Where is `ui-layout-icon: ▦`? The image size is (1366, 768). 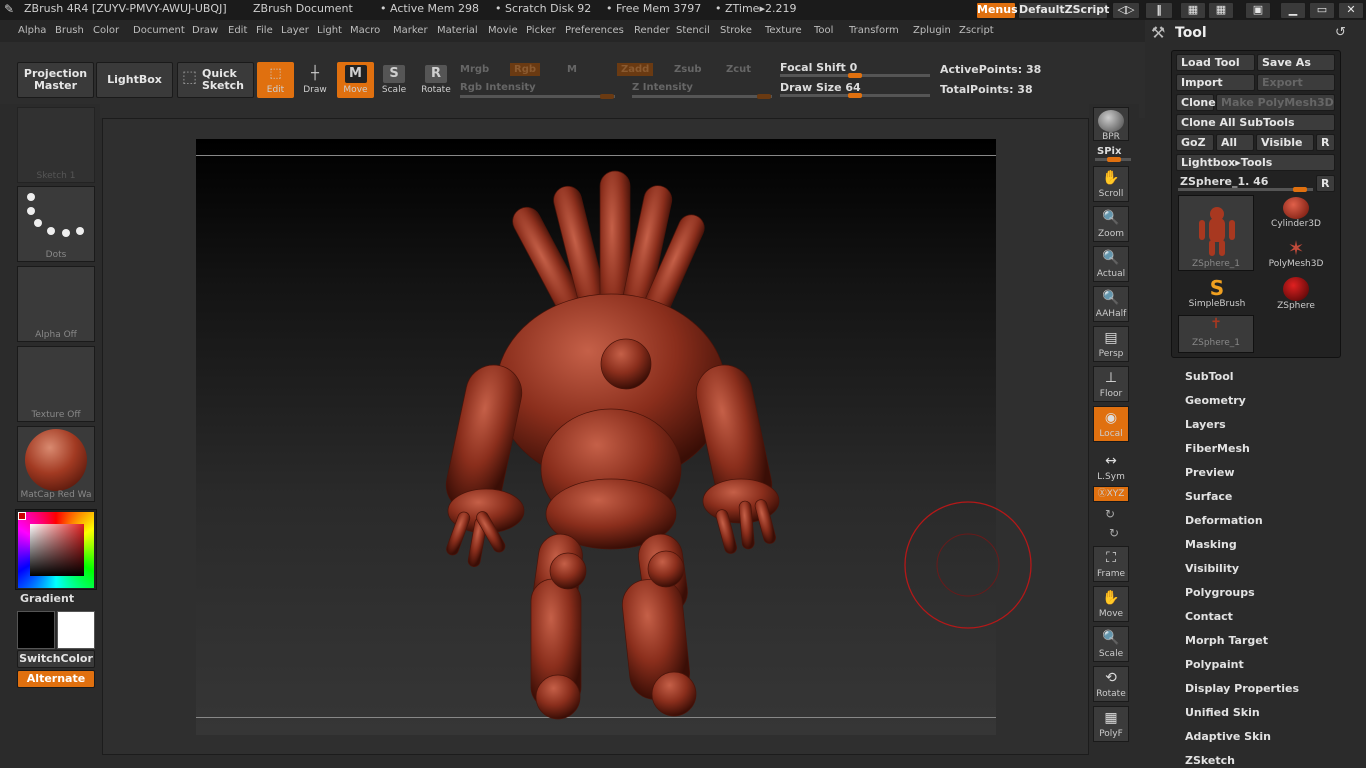 ui-layout-icon: ▦ is located at coordinates (1193, 10).